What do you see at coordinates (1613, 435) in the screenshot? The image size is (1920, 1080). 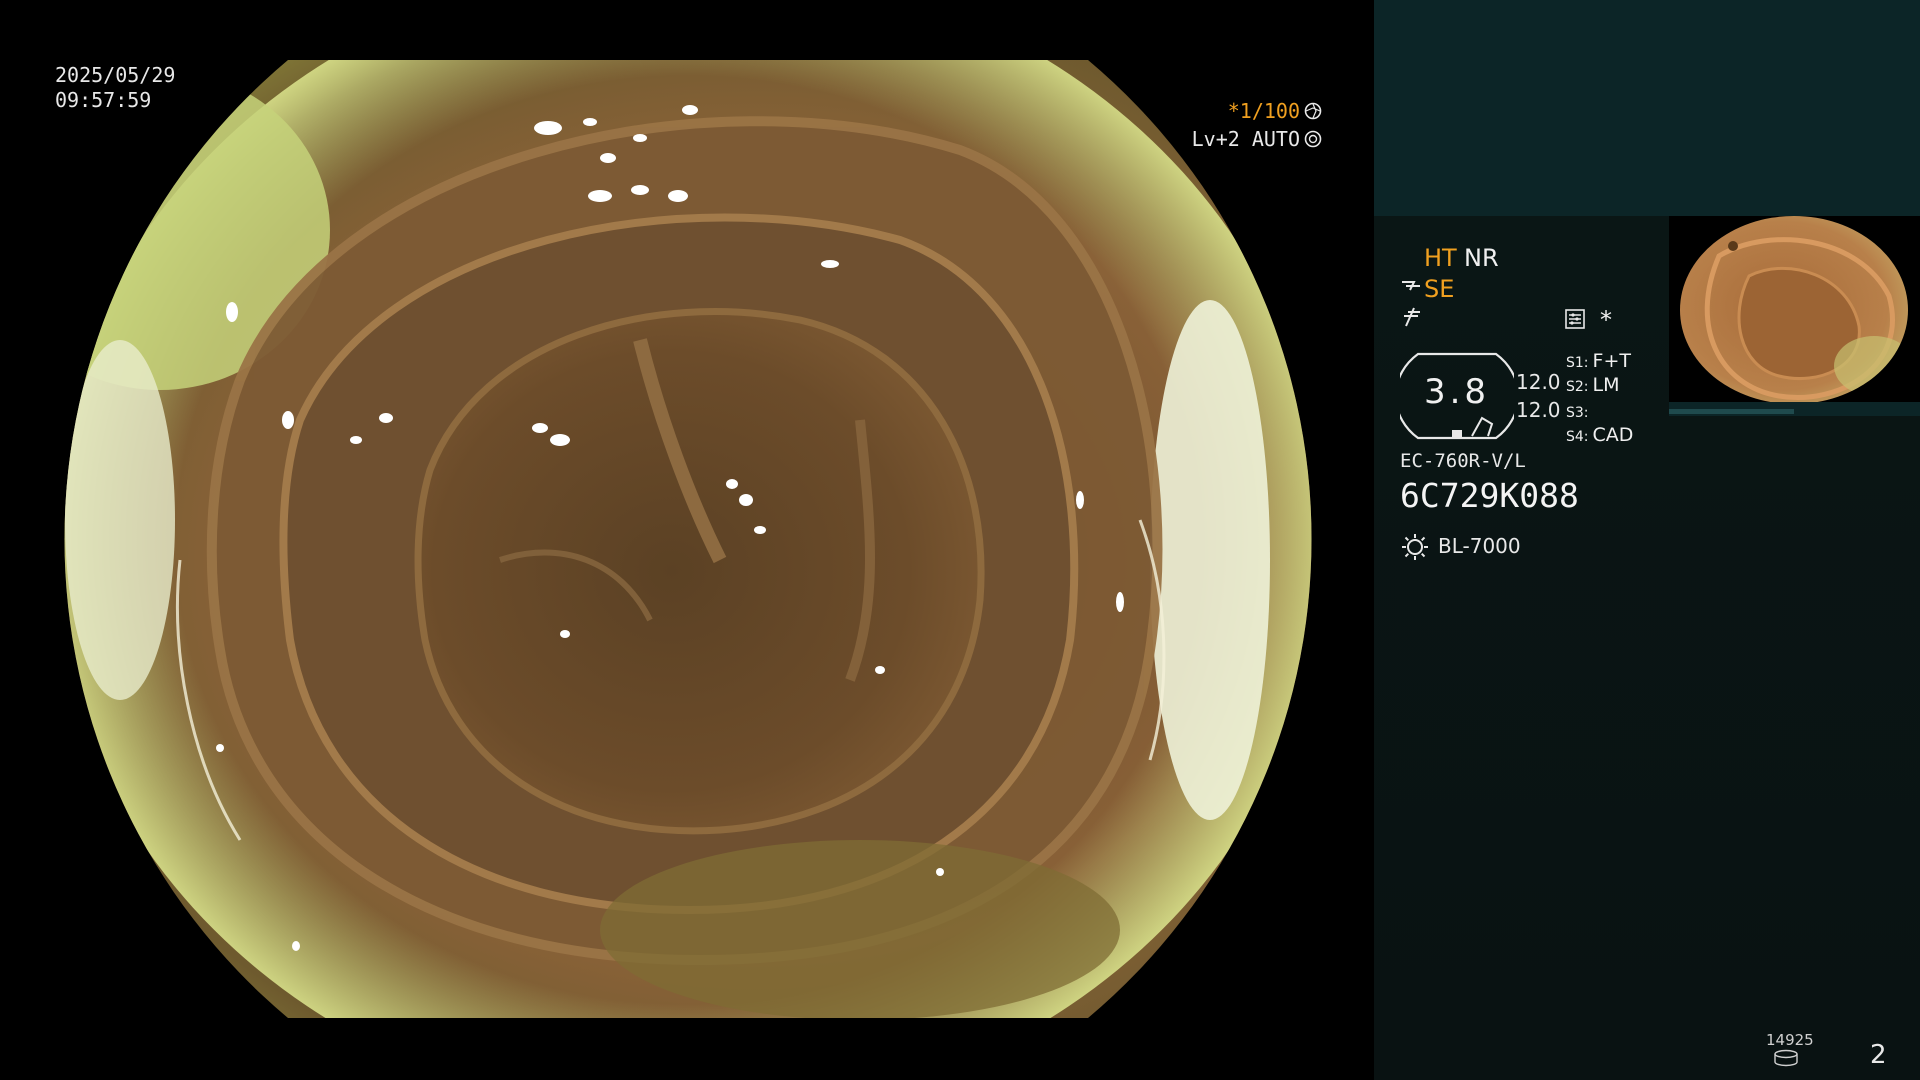 I see `switch-value: CAD` at bounding box center [1613, 435].